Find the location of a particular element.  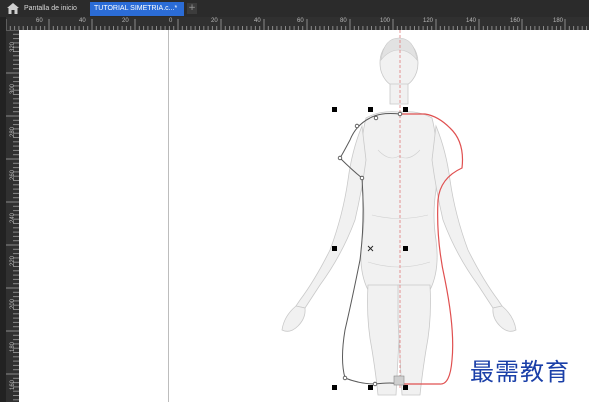

active-node-marker is located at coordinates (399, 380).